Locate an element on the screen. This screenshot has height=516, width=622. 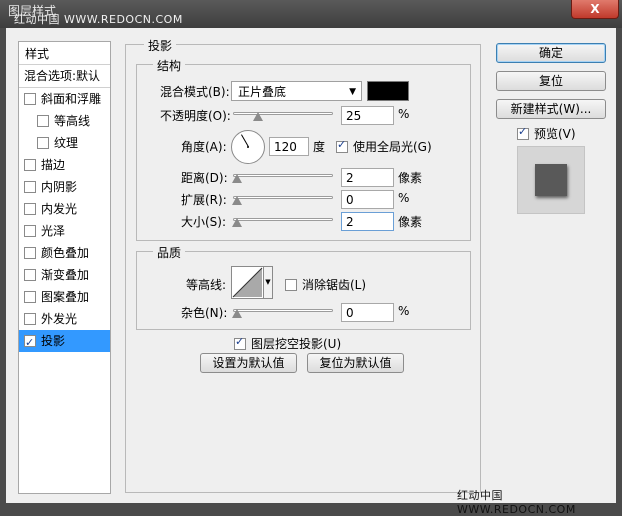
spread-slider is located at coordinates (282, 200).